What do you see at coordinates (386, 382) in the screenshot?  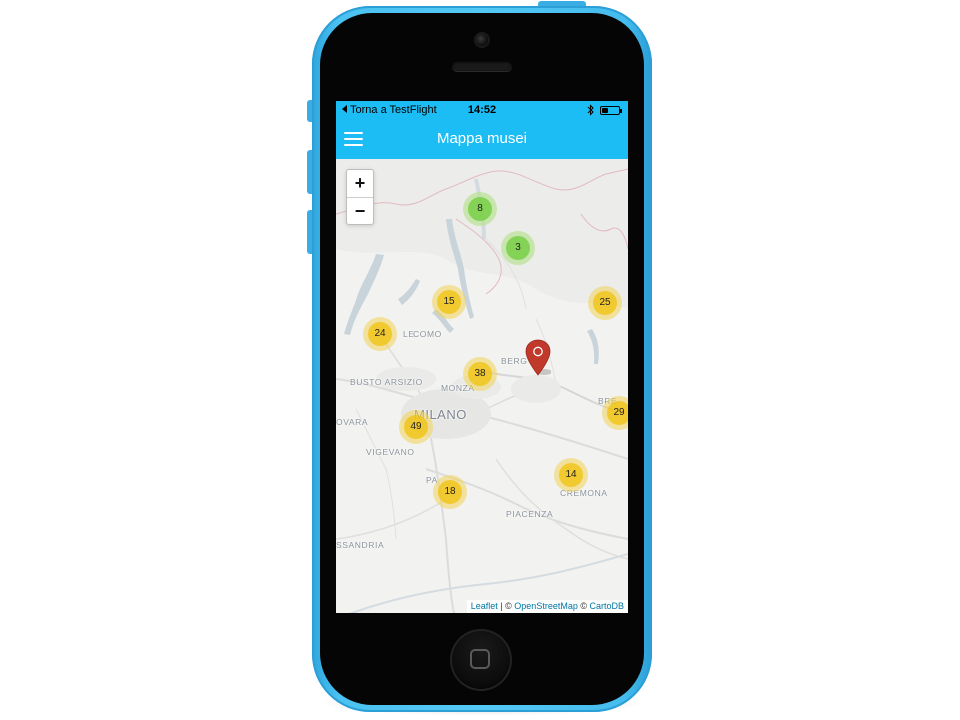 I see `city-label-busto-arsizio: BUSTO ARSIZIO` at bounding box center [386, 382].